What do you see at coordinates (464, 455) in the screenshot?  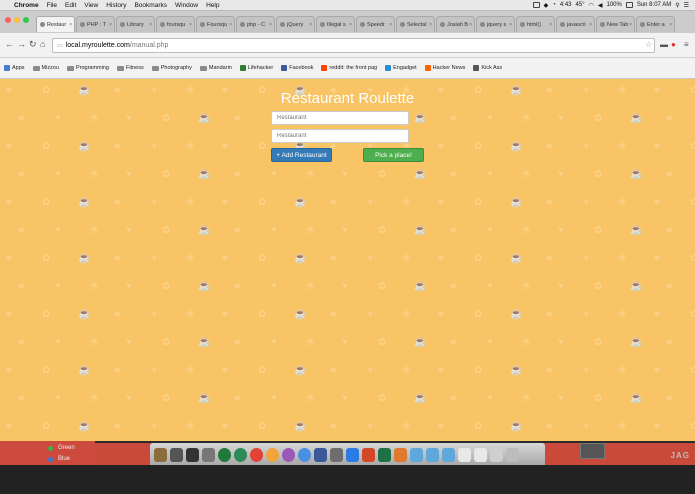 I see `dock-document-icon` at bounding box center [464, 455].